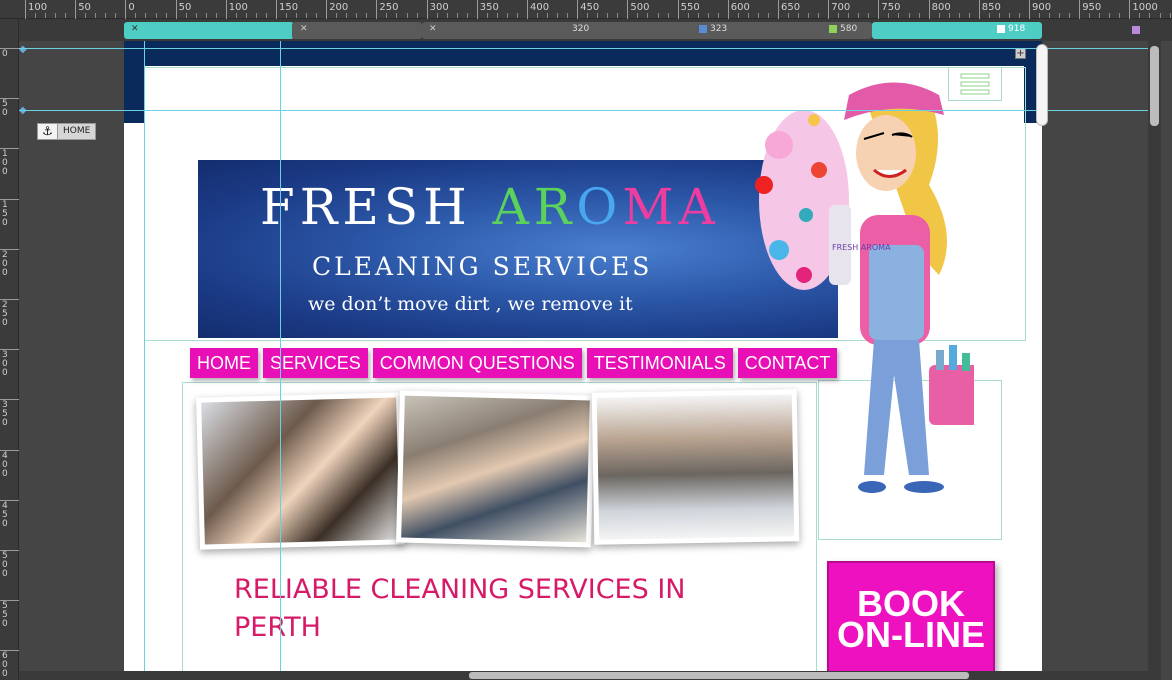 The height and width of the screenshot is (680, 1172). I want to click on horizontal-scrollbar, so click(583, 675).